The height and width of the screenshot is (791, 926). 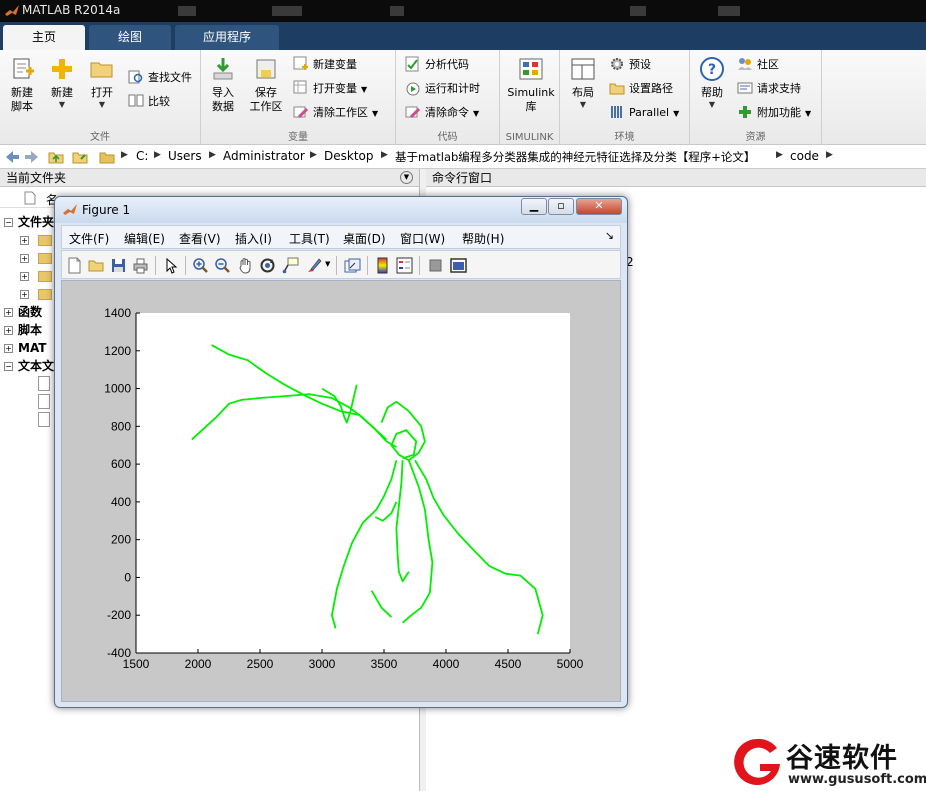 I want to click on tab-plots: 绘图, so click(x=130, y=37).